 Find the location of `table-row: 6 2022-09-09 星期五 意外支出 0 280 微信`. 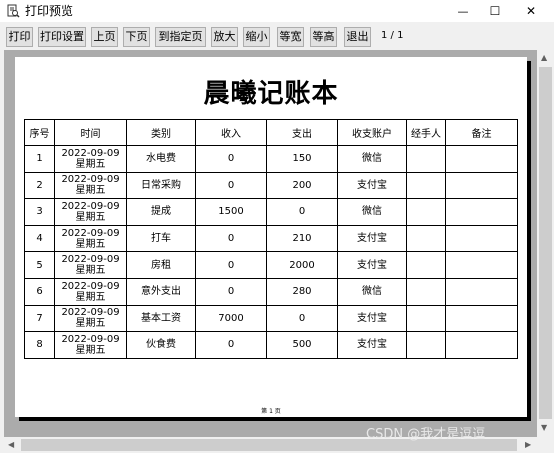

table-row: 6 2022-09-09 星期五 意外支出 0 280 微信 is located at coordinates (271, 291).